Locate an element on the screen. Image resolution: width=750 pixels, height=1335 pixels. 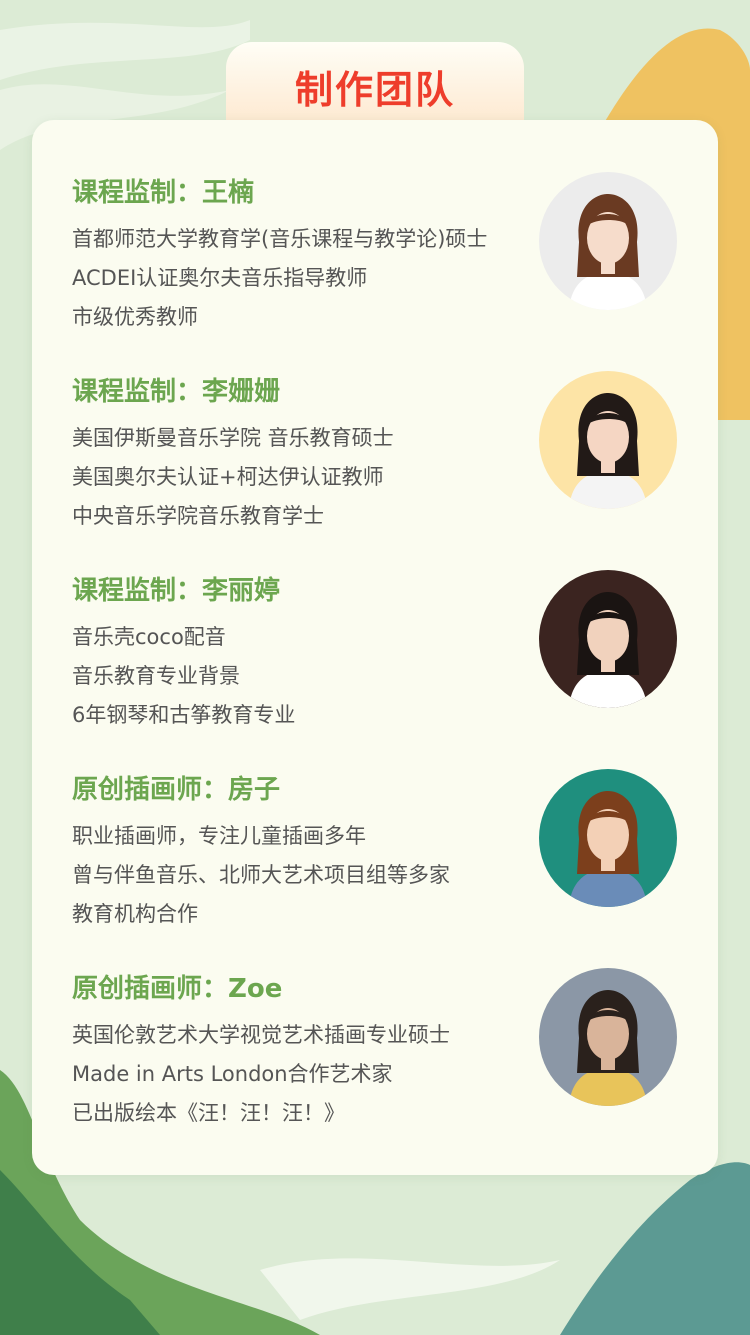
header-tab: 制作团队 is located at coordinates (375, 85).